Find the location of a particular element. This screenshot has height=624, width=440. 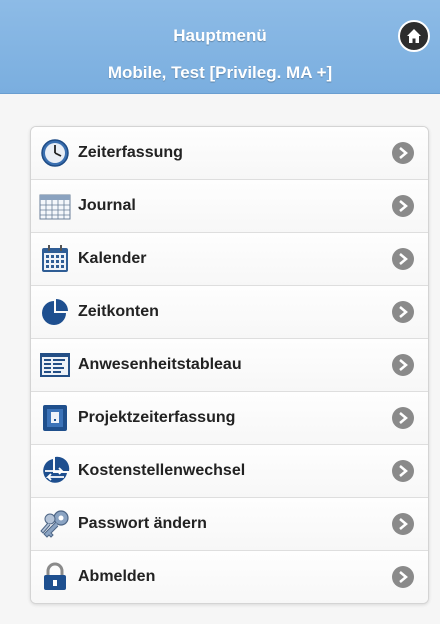

menu-item-projektzeiterfassung: Projektzeiterfassung is located at coordinates (229, 418).